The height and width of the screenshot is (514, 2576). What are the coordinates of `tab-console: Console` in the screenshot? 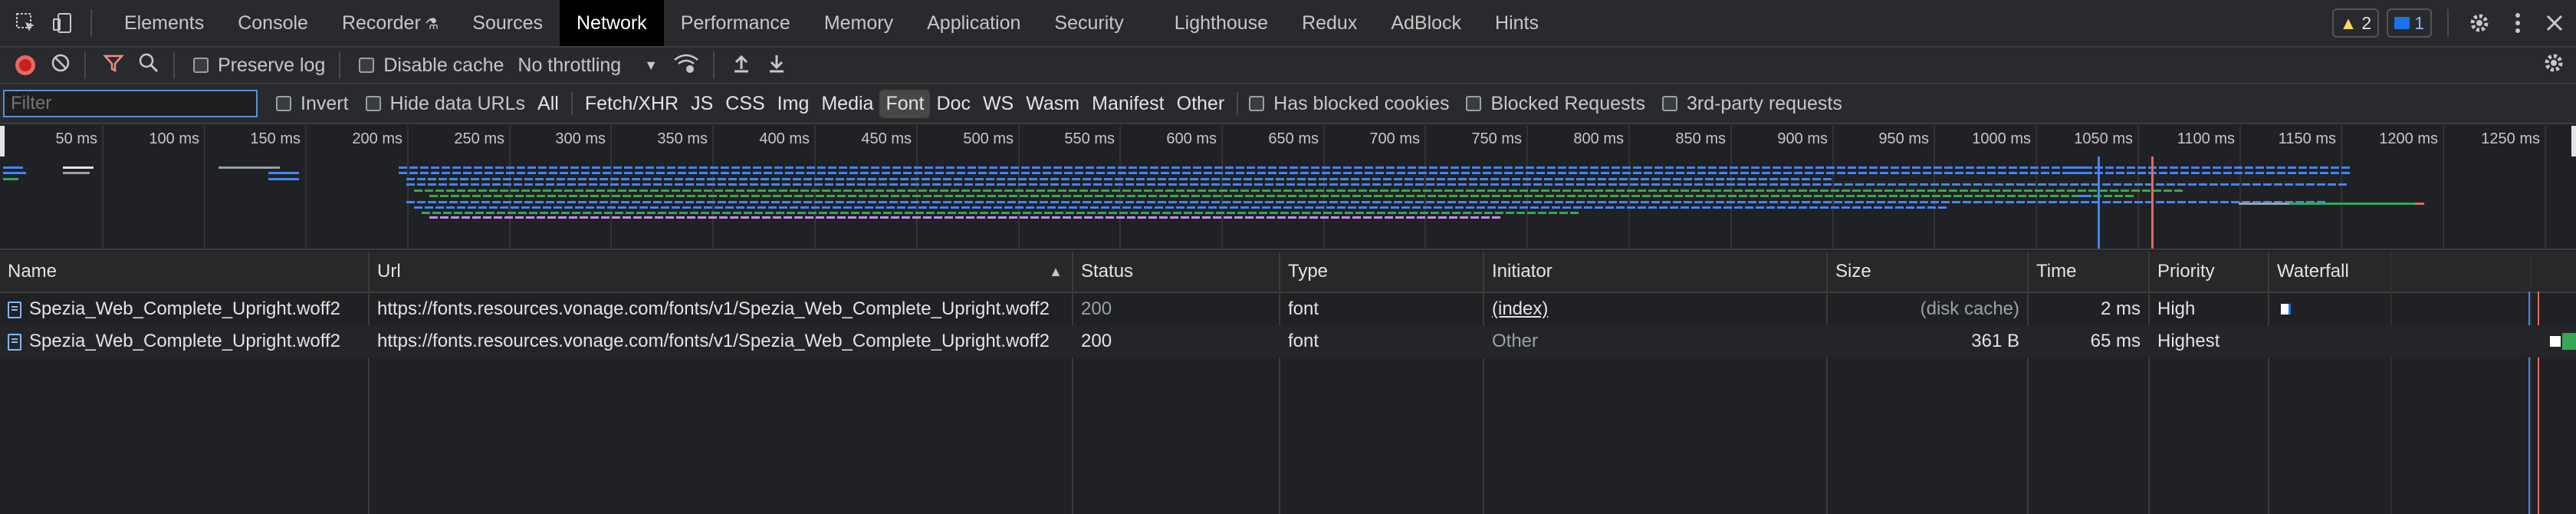 It's located at (273, 23).